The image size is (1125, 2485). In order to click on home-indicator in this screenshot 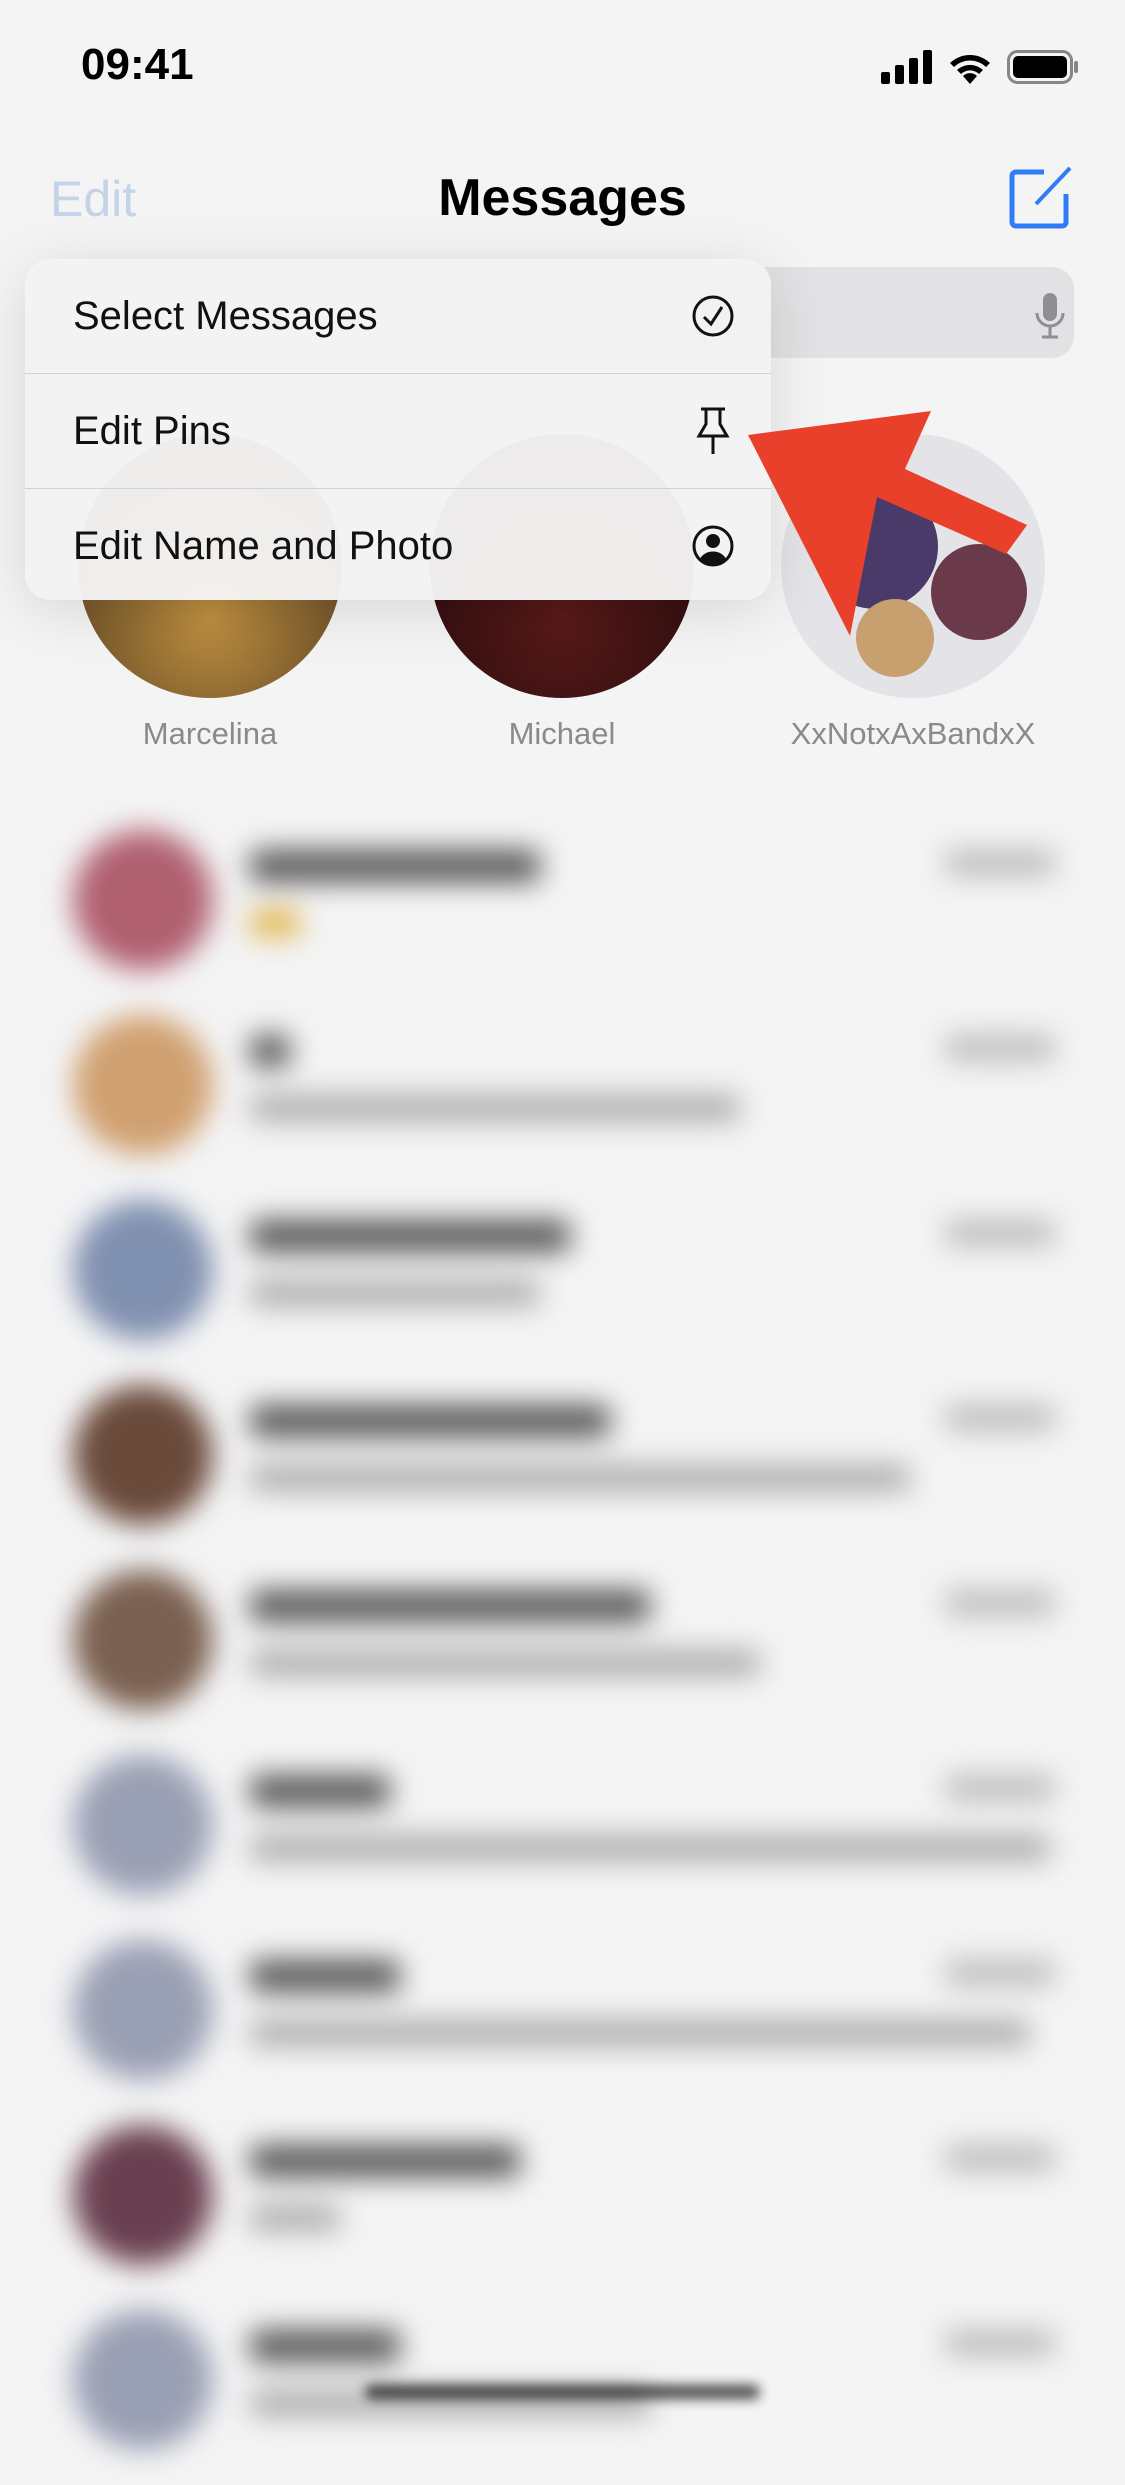, I will do `click(562, 2392)`.